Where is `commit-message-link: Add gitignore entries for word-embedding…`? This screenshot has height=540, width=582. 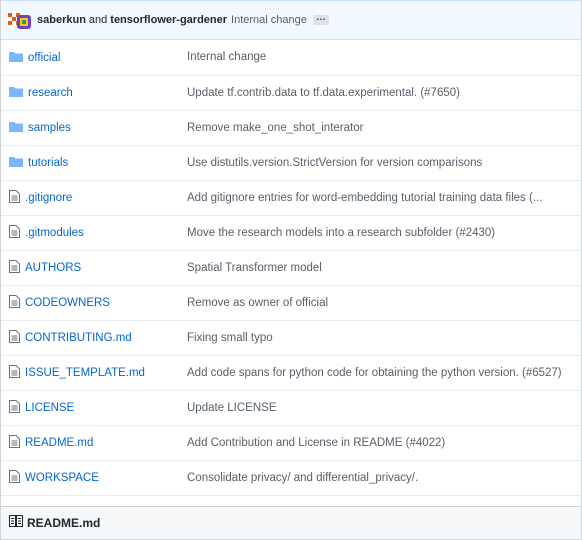 commit-message-link: Add gitignore entries for word-embedding… is located at coordinates (379, 197).